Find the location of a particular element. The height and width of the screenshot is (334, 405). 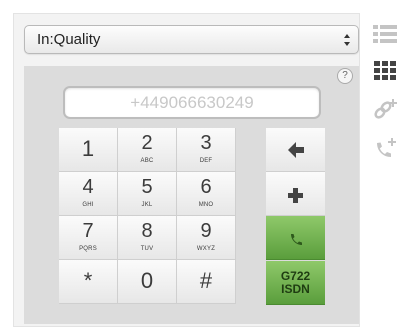

key-digit: 4 is located at coordinates (88, 187).